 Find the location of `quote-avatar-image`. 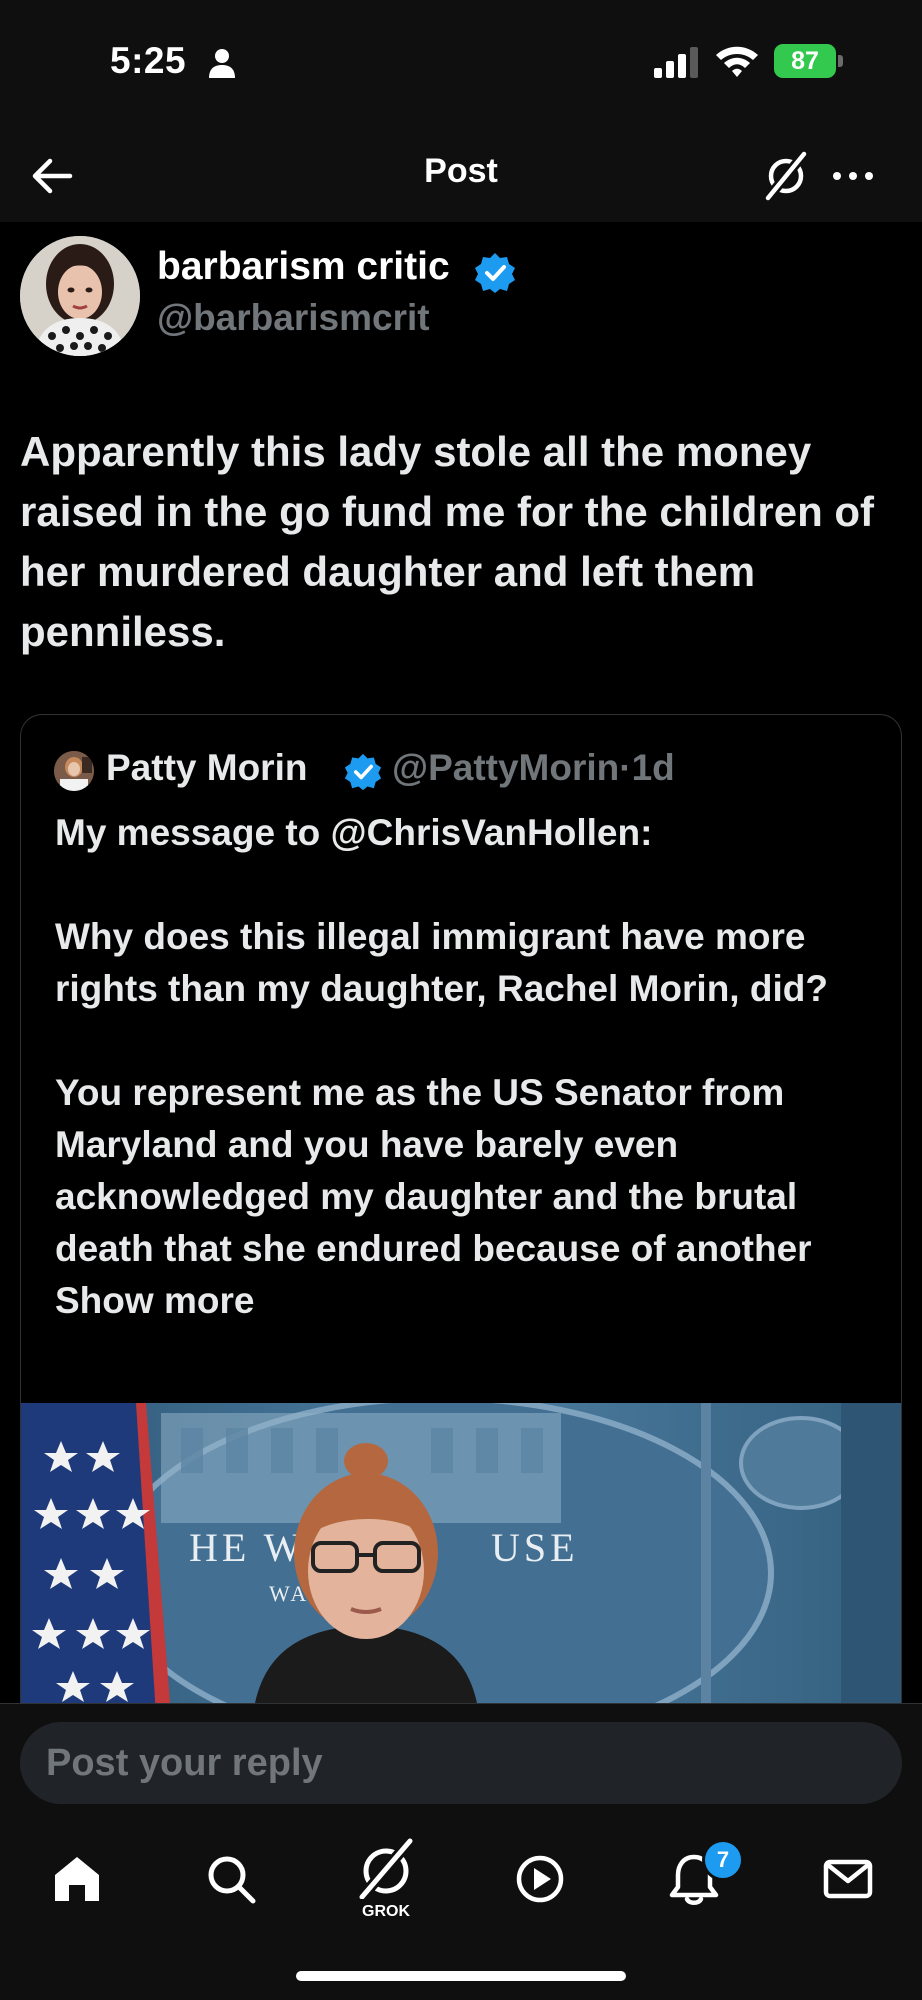

quote-avatar-image is located at coordinates (74, 771).